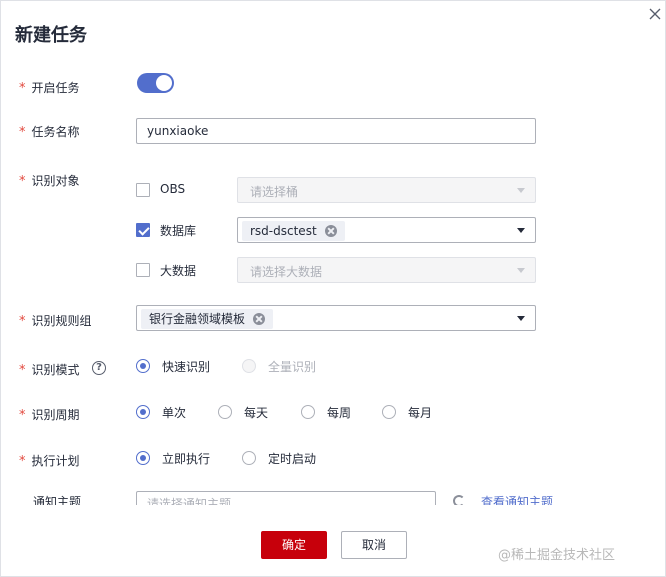  Describe the element at coordinates (143, 190) in the screenshot. I see `obs-checkbox` at that location.